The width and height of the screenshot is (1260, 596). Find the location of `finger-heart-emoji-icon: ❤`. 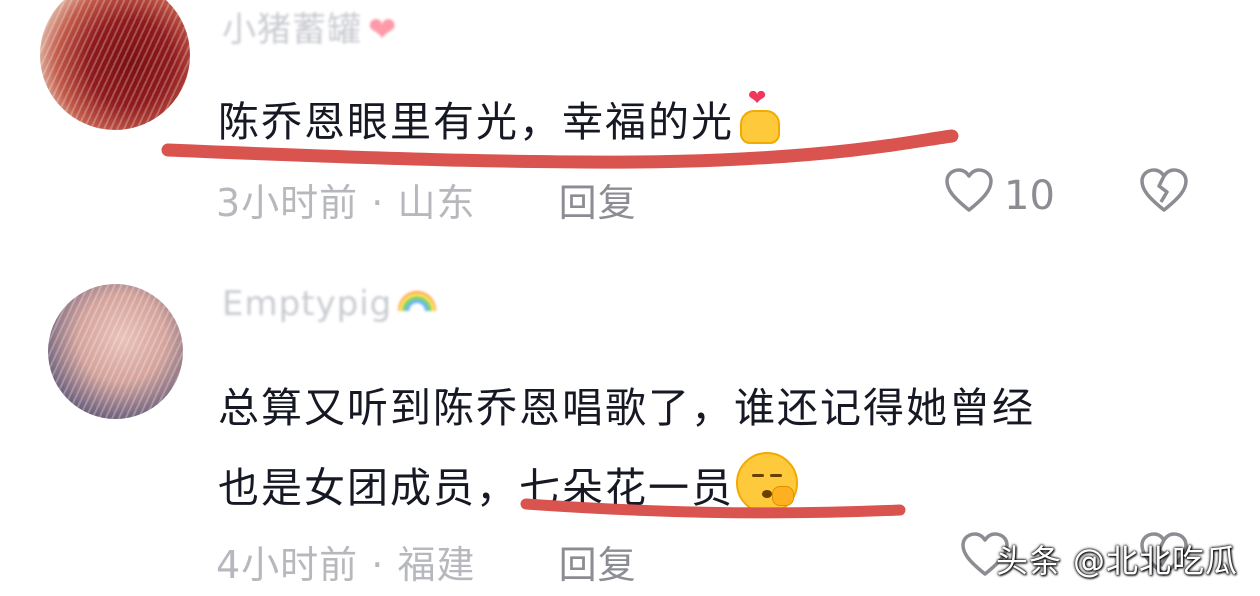

finger-heart-emoji-icon: ❤ is located at coordinates (759, 116).